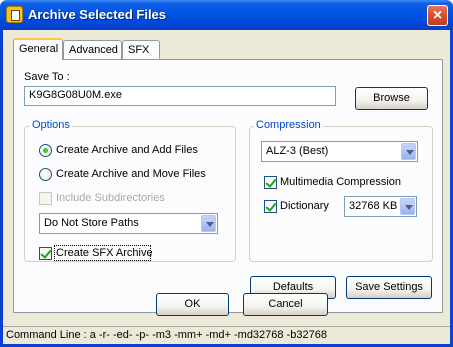 This screenshot has height=347, width=453. What do you see at coordinates (304, 206) in the screenshot?
I see `dictionary-label: Dictionary` at bounding box center [304, 206].